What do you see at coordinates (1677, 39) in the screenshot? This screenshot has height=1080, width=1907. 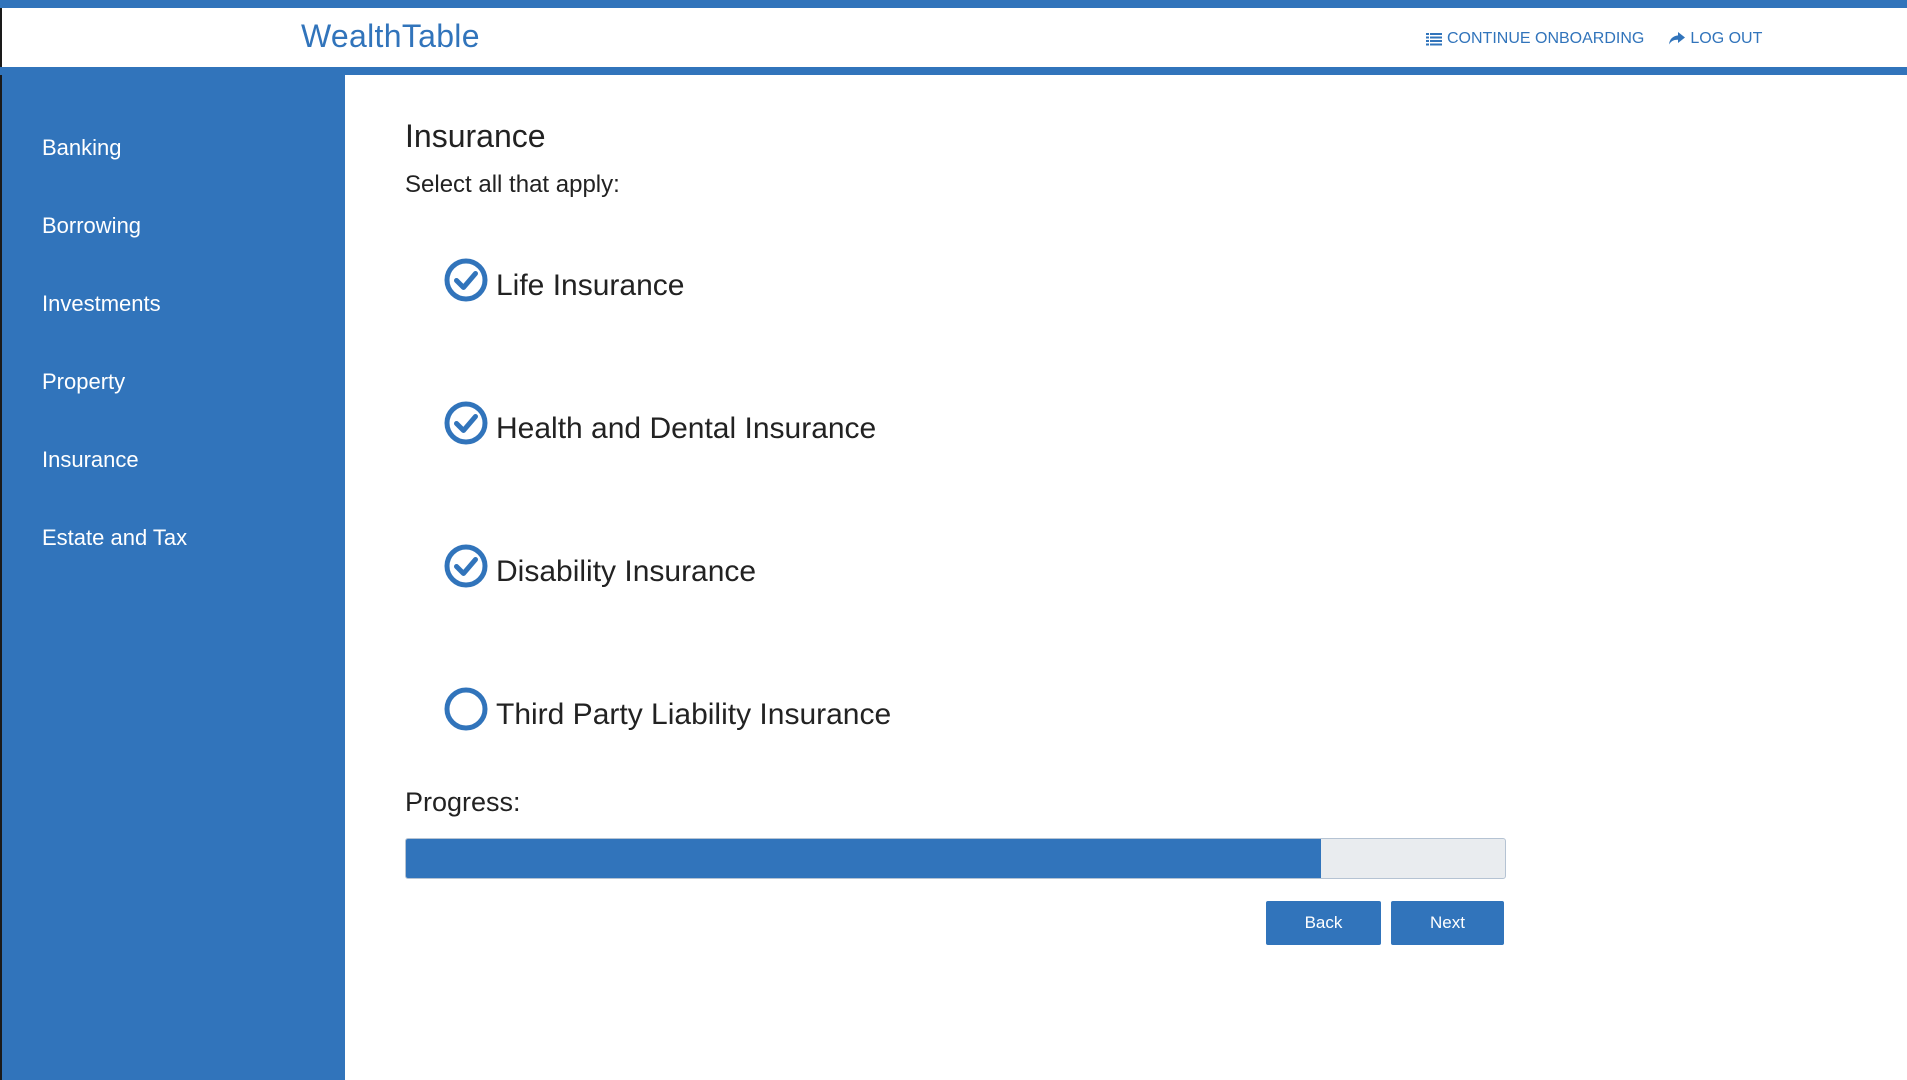 I see `share-arrow-icon` at bounding box center [1677, 39].